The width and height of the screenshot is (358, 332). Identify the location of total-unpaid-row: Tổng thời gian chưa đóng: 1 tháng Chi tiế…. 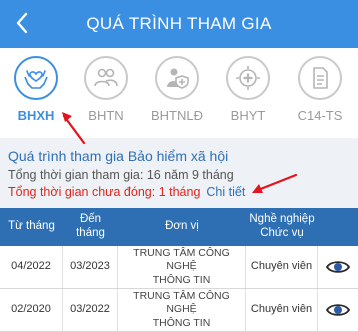
(179, 192).